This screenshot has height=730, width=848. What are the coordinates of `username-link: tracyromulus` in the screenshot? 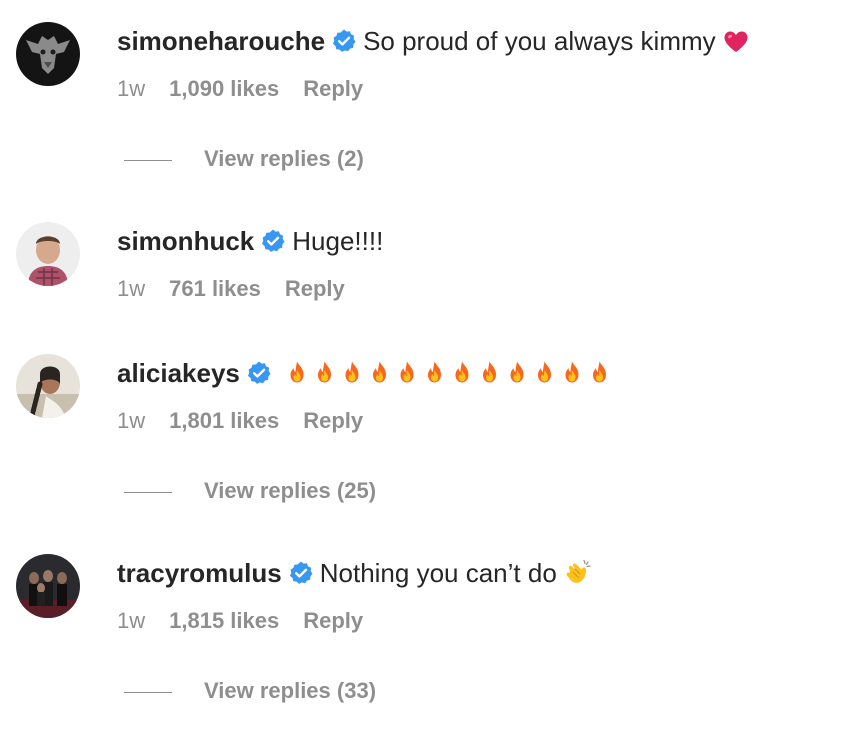 It's located at (199, 573).